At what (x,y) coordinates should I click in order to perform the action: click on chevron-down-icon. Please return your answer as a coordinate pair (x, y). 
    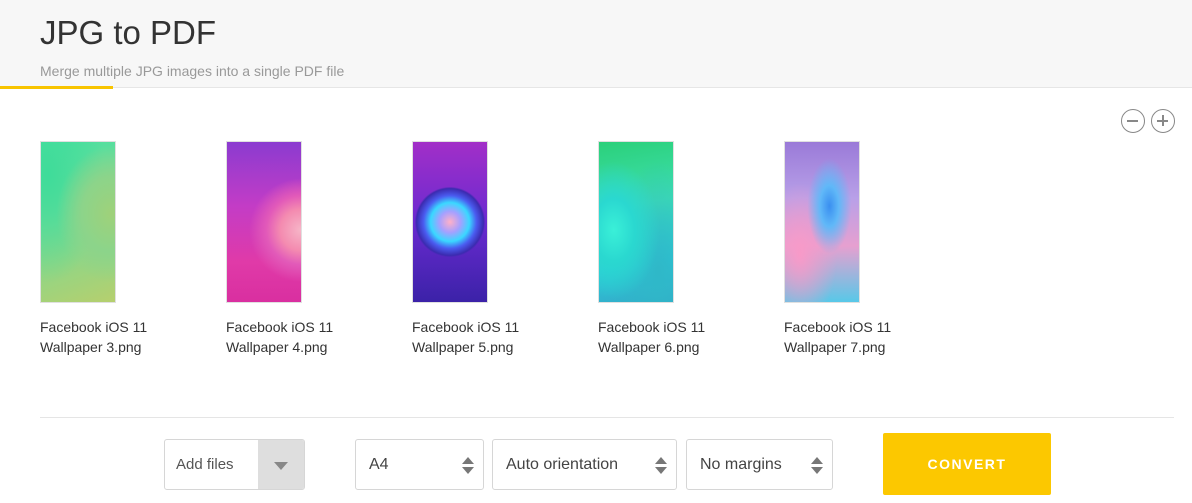
    Looking at the image, I should click on (281, 466).